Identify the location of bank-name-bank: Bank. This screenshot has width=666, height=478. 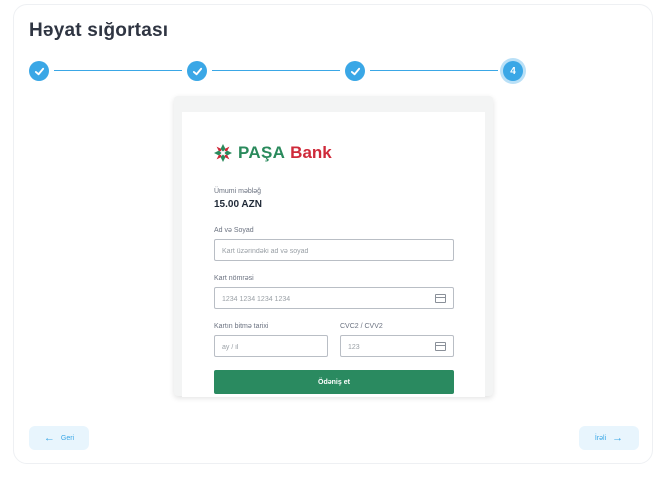
(311, 152).